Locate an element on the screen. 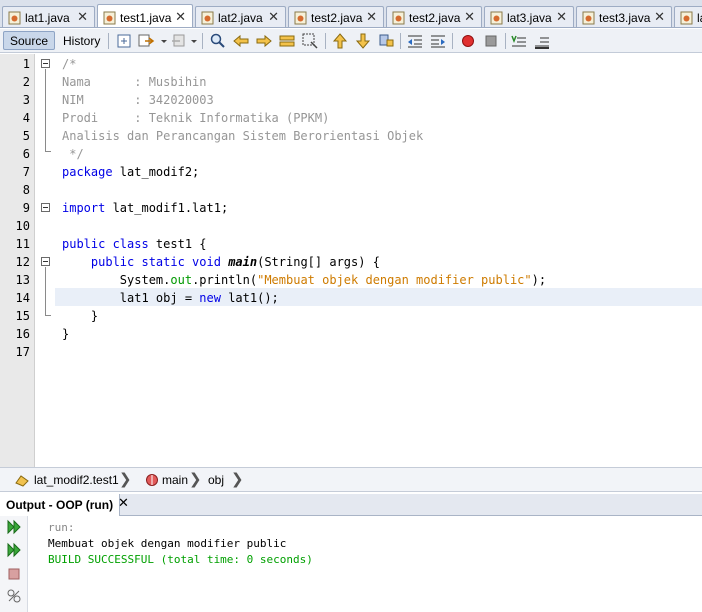 The width and height of the screenshot is (702, 612). code-line-15: } is located at coordinates (80, 316).